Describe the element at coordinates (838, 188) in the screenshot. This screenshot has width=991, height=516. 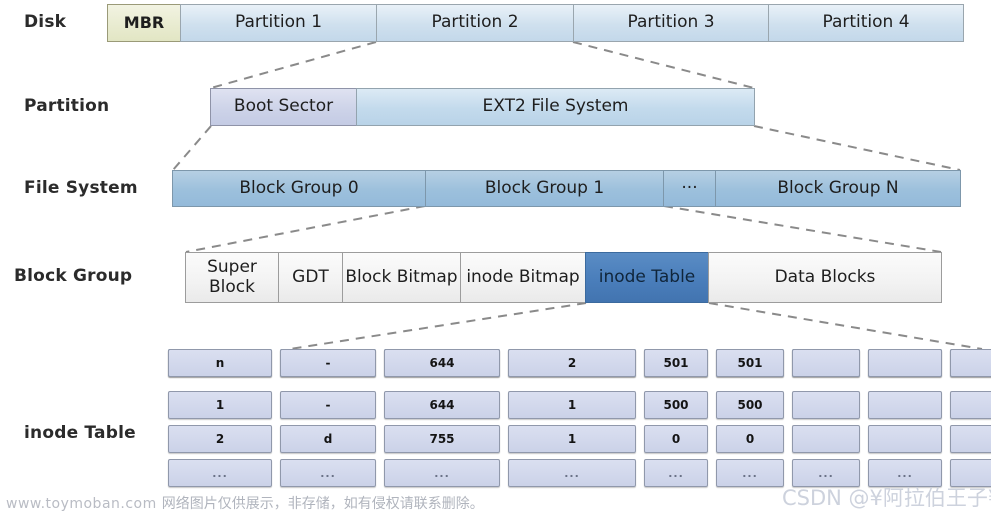
I see `filesystem-cell-block-group-n: Block Group N` at that location.